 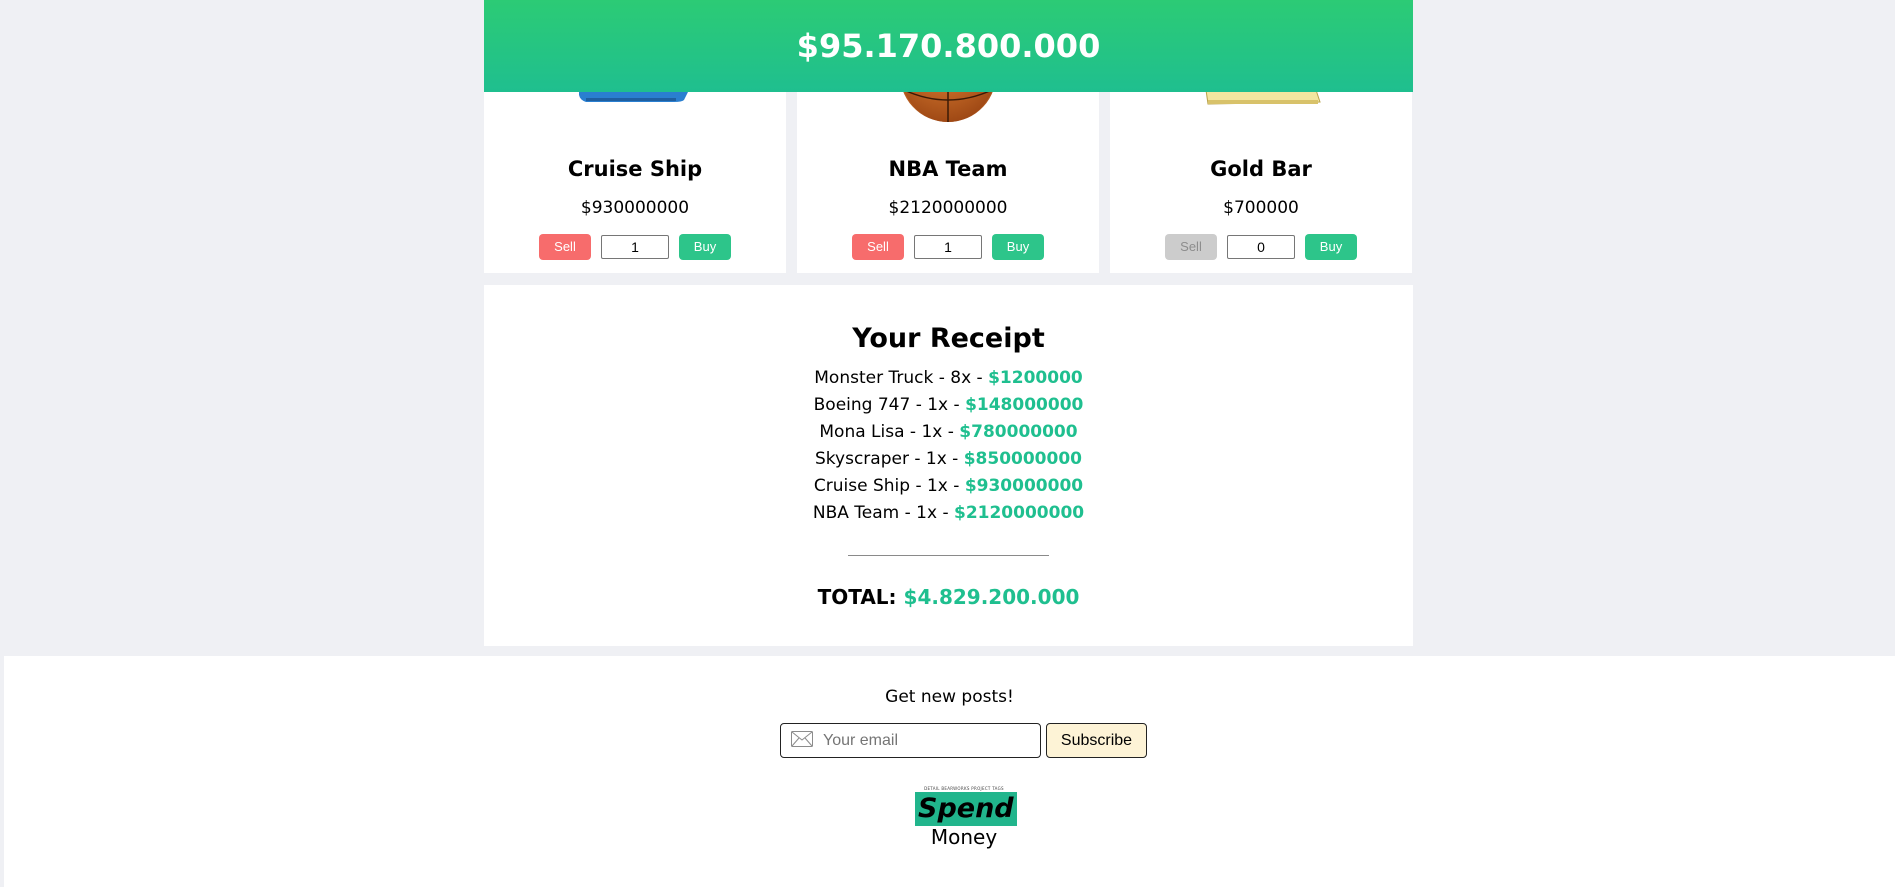 I want to click on receipt-line-text: Skyscraper - 1x -, so click(x=889, y=459).